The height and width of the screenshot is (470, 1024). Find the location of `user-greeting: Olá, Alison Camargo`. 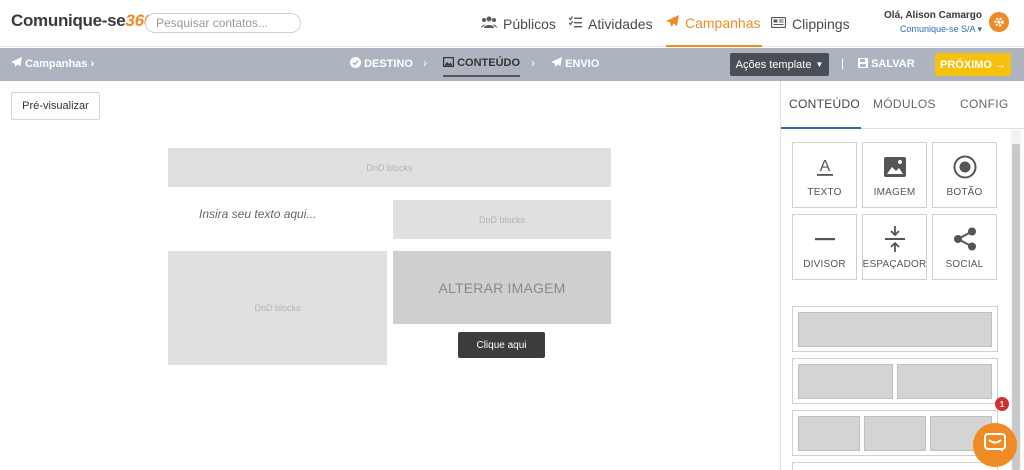

user-greeting: Olá, Alison Camargo is located at coordinates (933, 15).